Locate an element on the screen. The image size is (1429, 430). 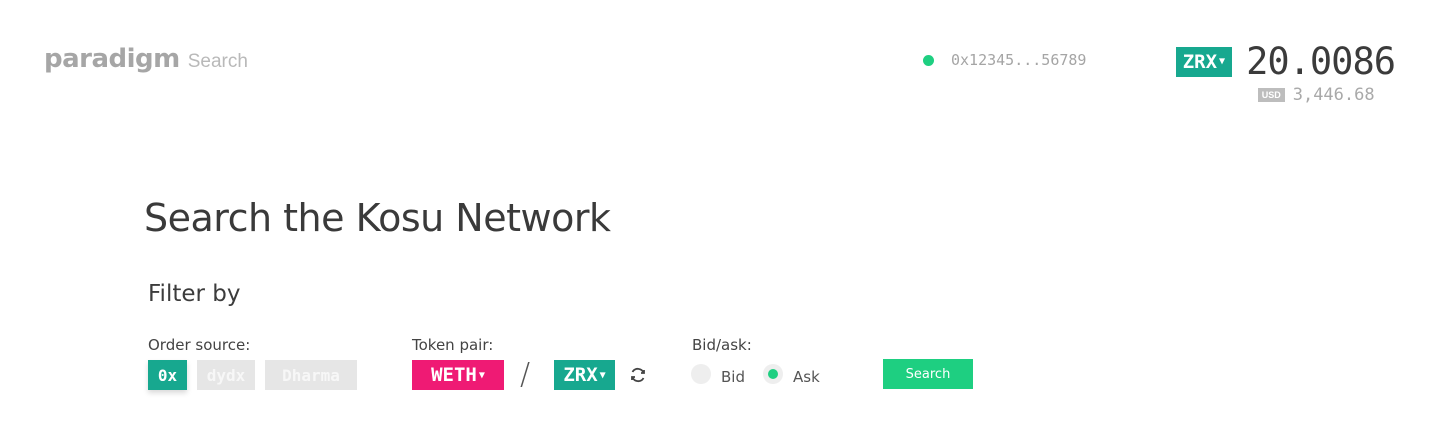
order-source-dydx-button: dydx is located at coordinates (226, 375).